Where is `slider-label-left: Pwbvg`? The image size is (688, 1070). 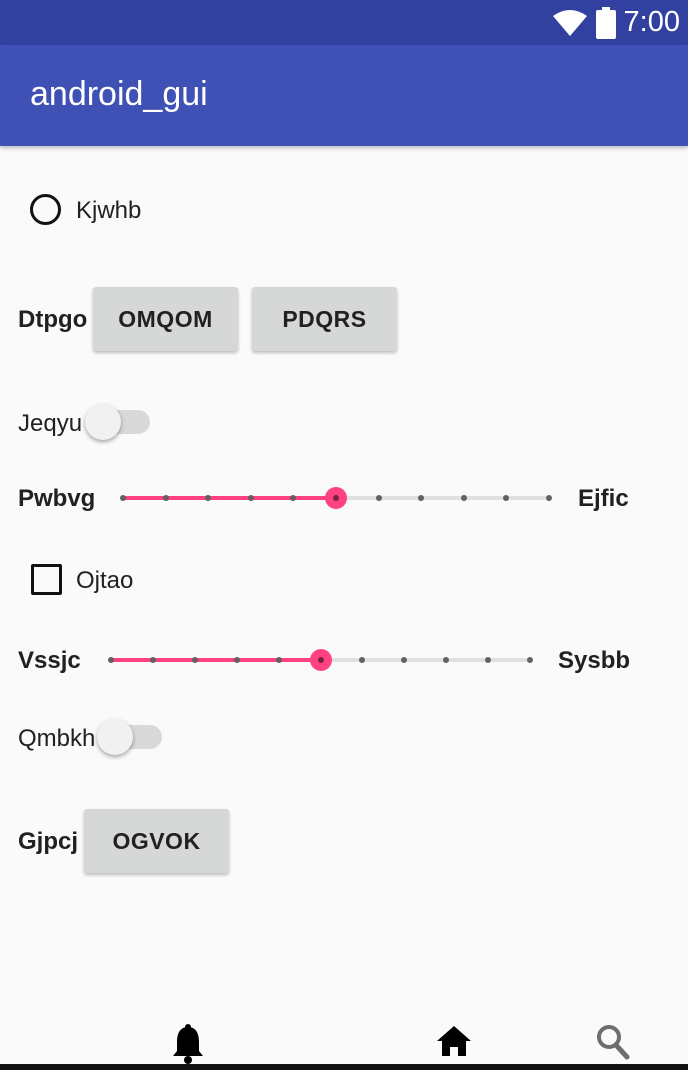
slider-label-left: Pwbvg is located at coordinates (57, 498).